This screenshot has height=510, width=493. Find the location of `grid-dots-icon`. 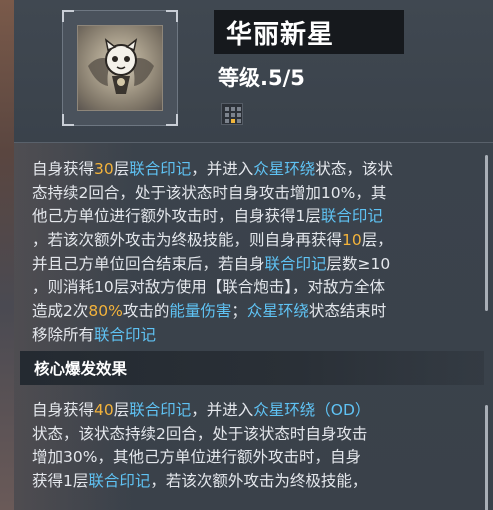

grid-dots-icon is located at coordinates (232, 114).